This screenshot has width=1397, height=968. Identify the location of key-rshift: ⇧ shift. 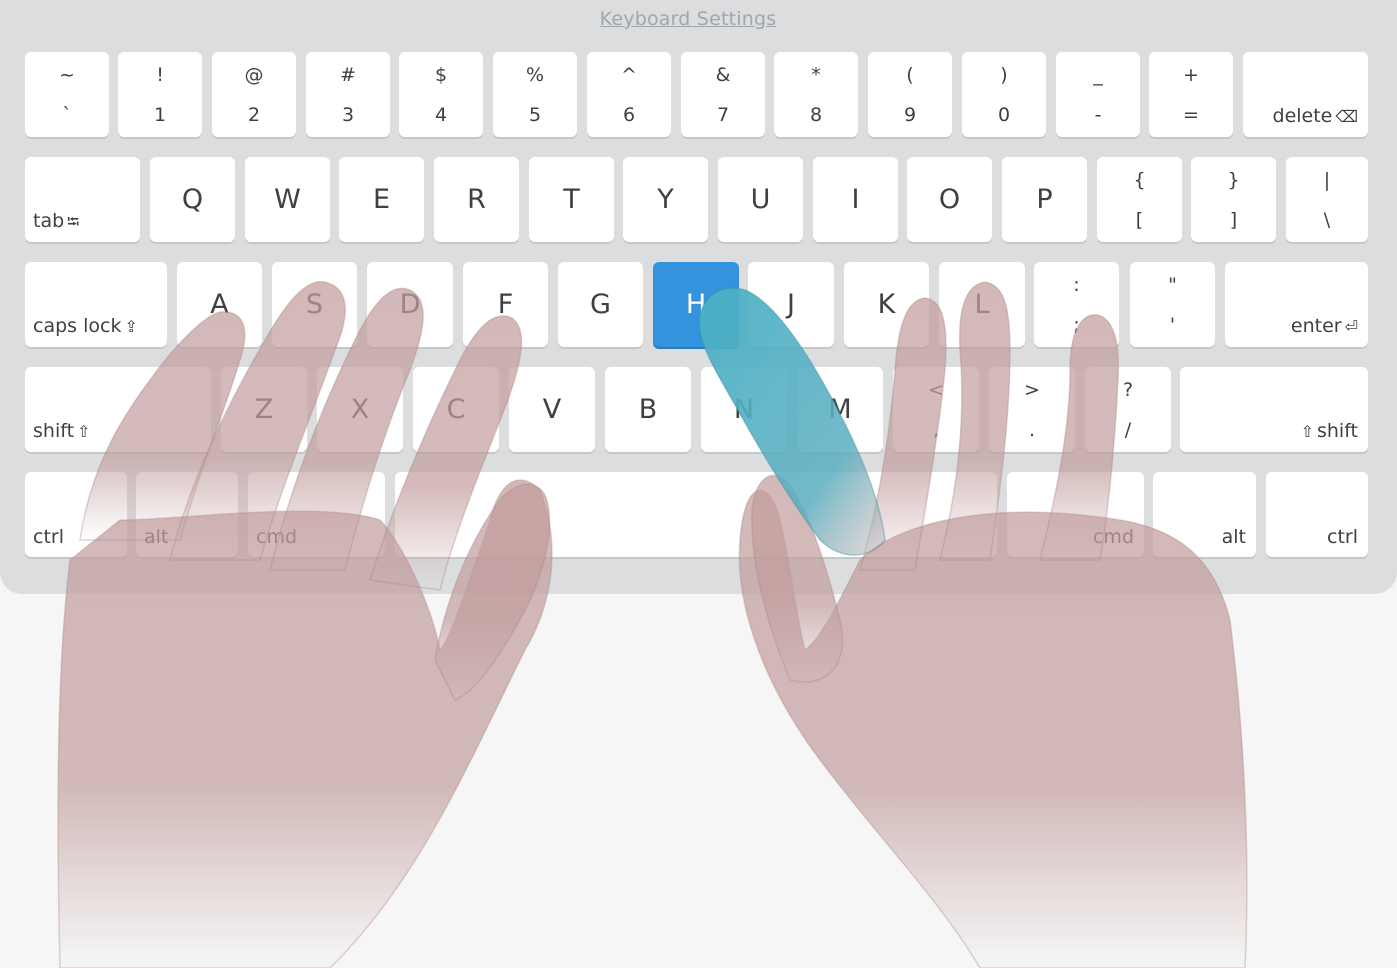
(1274, 409).